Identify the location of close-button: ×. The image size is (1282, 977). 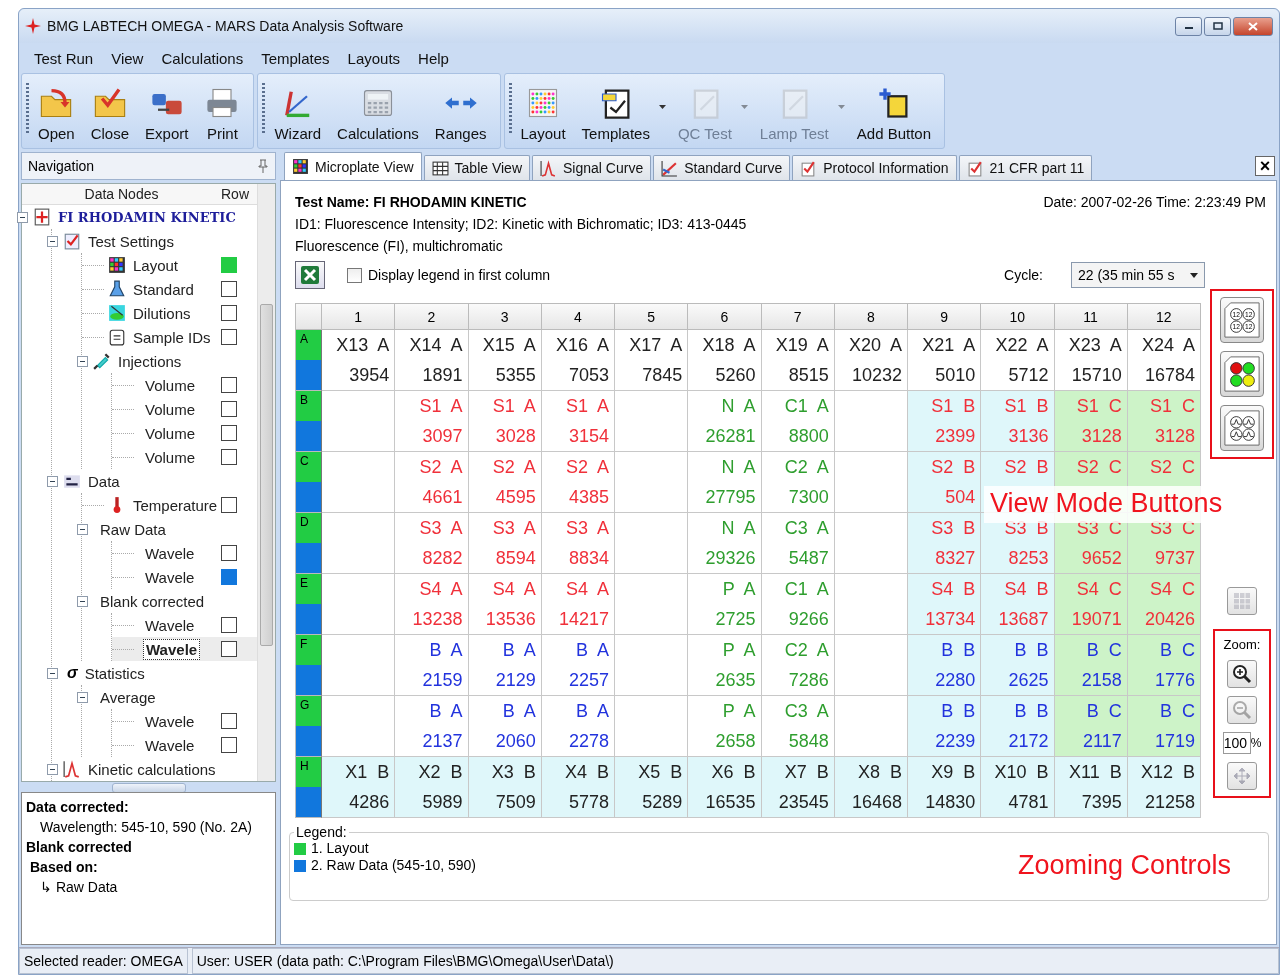
(1265, 166).